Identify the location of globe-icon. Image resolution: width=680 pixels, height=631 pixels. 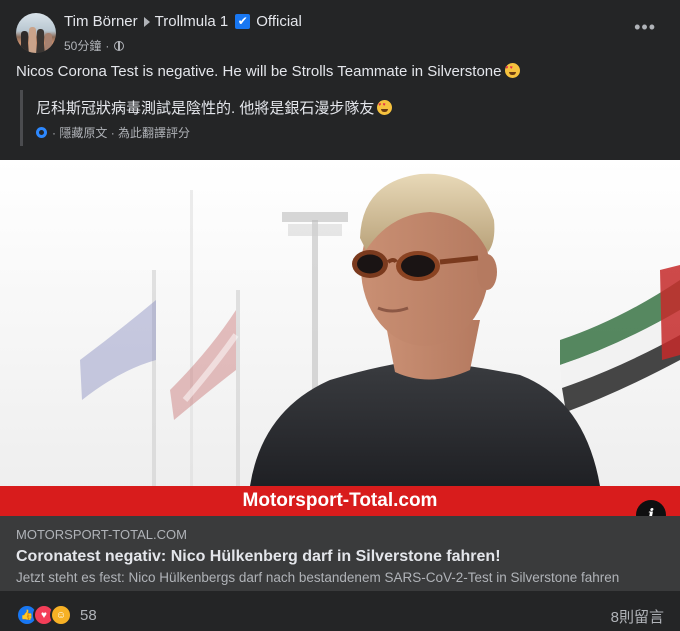
(119, 45).